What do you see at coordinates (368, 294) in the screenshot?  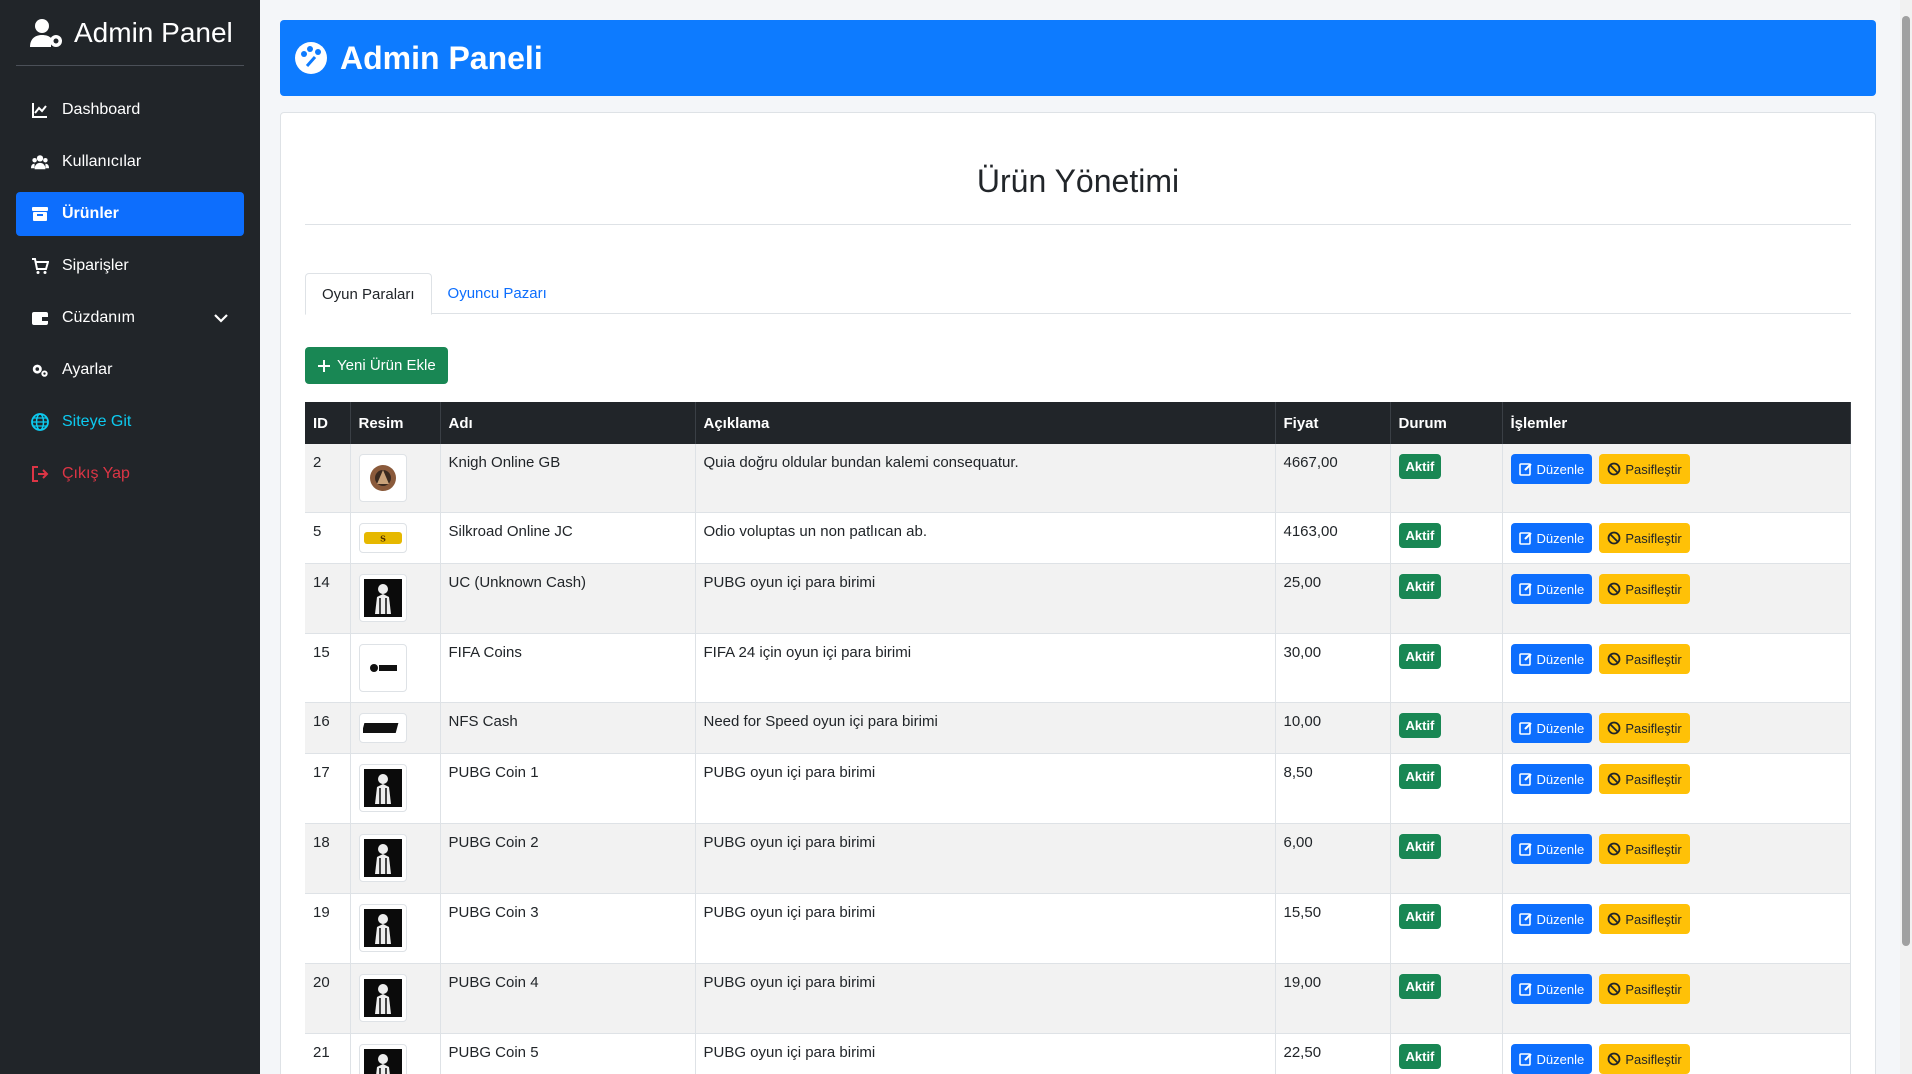 I see `tab-game-currencies: Oyun Paraları` at bounding box center [368, 294].